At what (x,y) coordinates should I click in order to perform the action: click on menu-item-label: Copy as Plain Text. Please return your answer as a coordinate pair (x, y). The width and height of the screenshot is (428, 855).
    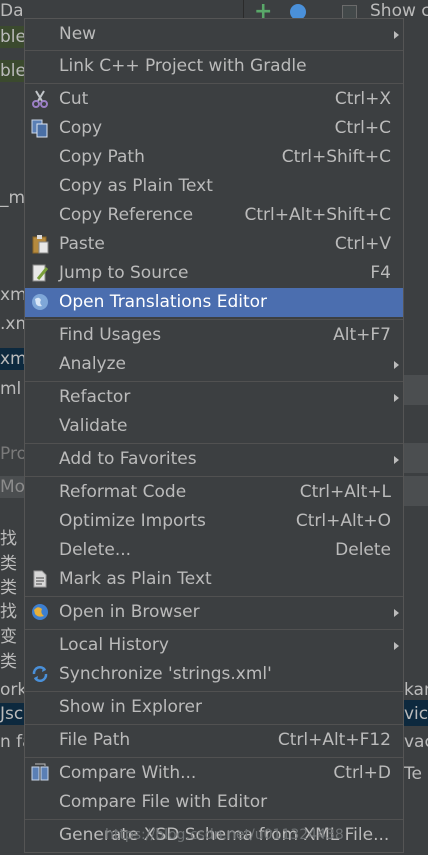
    Looking at the image, I should click on (136, 186).